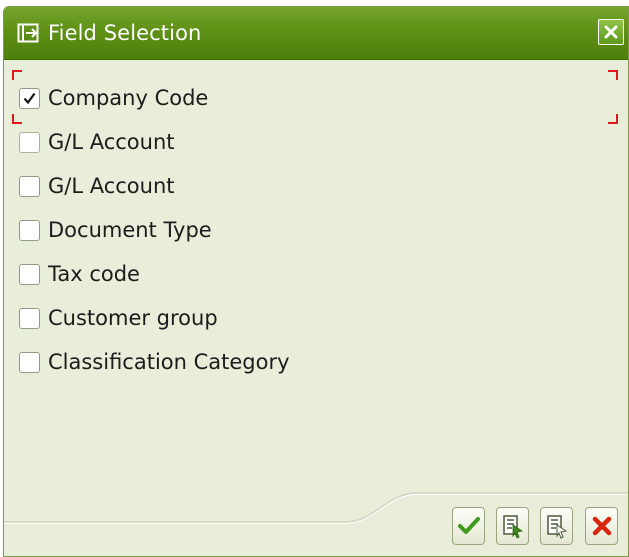 This screenshot has height=557, width=629. Describe the element at coordinates (316, 33) in the screenshot. I see `title-bar: Field Selection` at that location.